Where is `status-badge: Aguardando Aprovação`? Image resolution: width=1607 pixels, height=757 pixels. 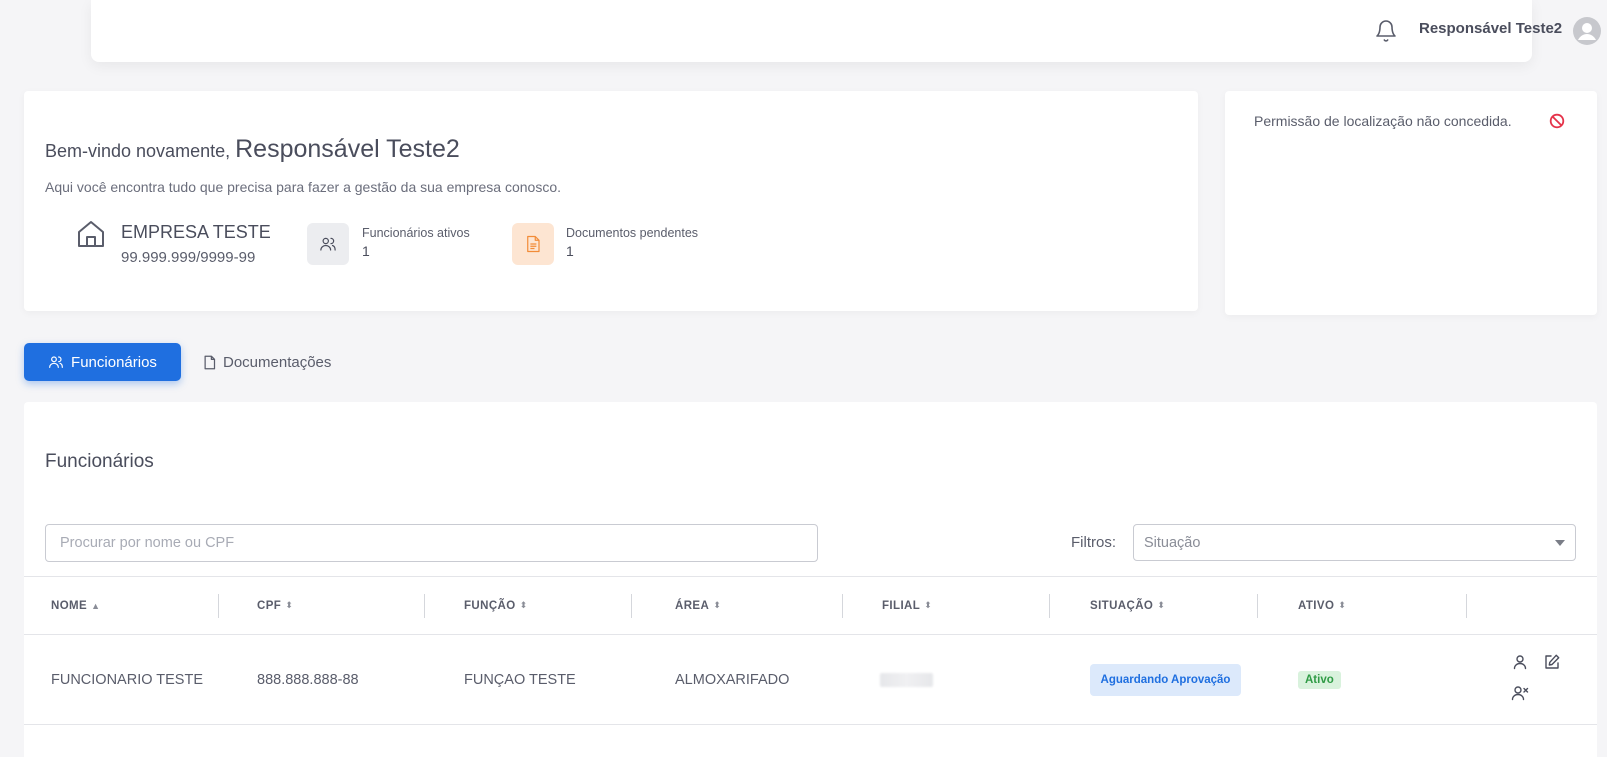
status-badge: Aguardando Aprovação is located at coordinates (1165, 680).